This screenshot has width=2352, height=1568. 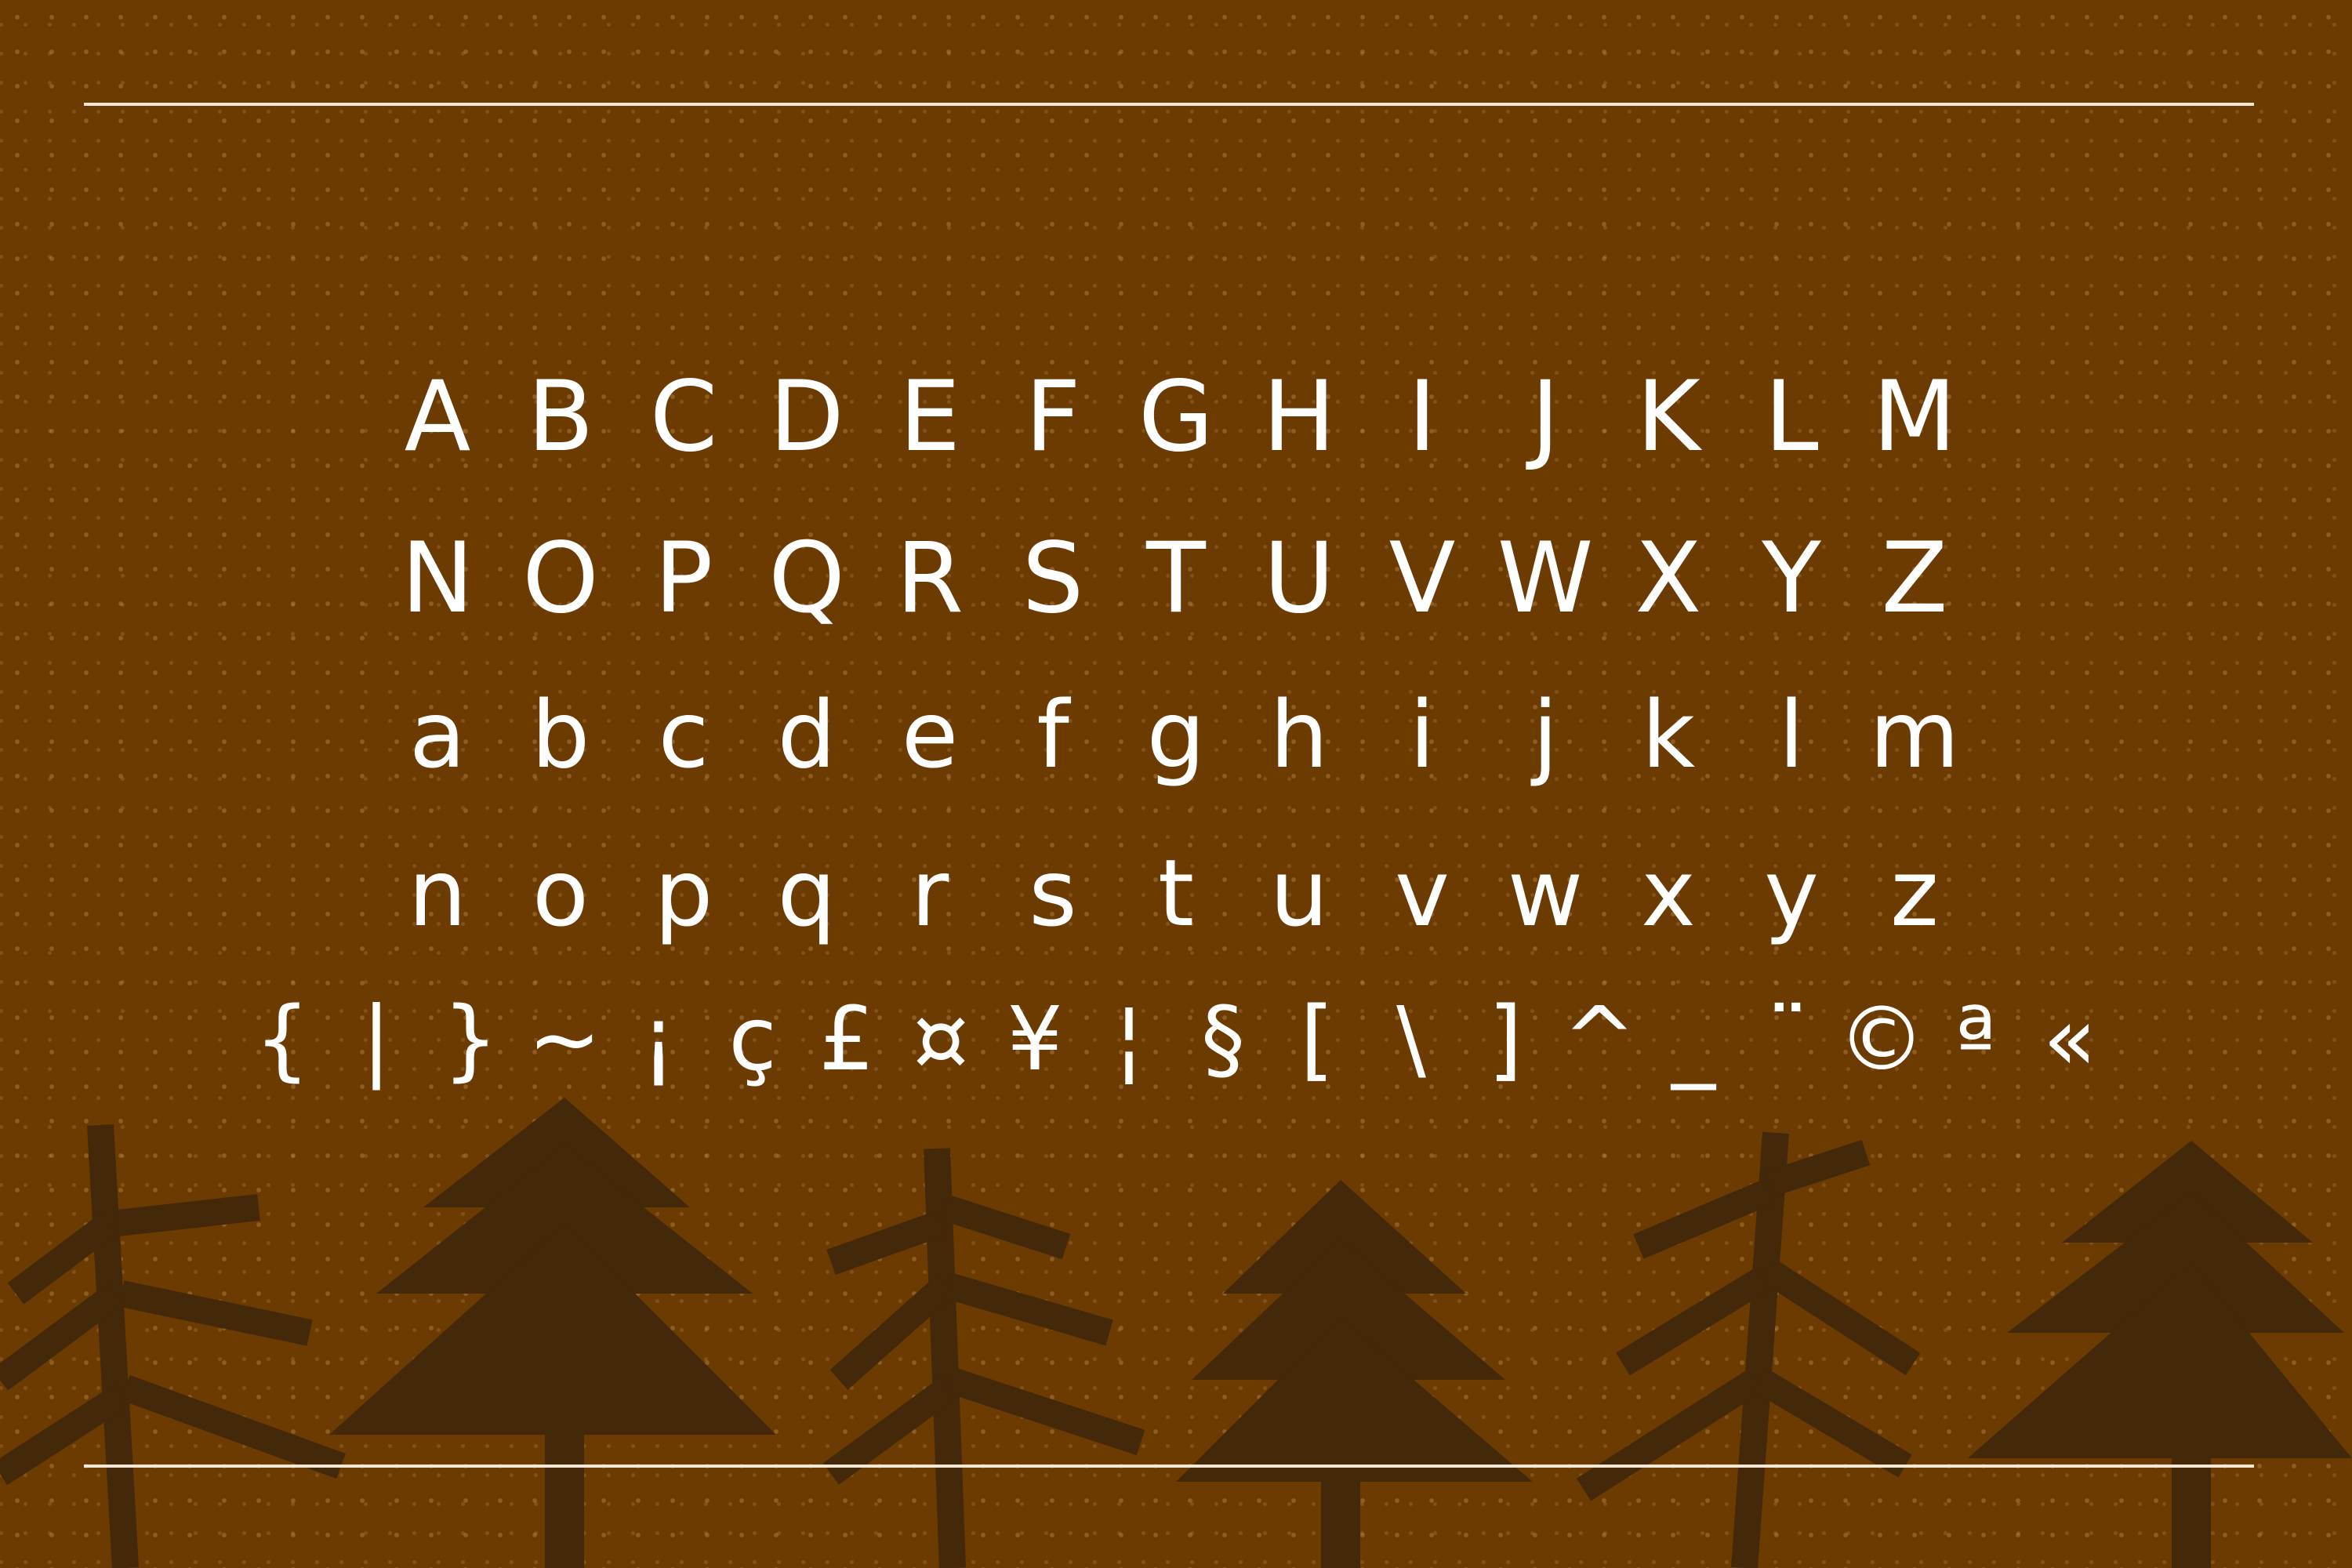 I want to click on glyph-char: W, so click(x=1545, y=578).